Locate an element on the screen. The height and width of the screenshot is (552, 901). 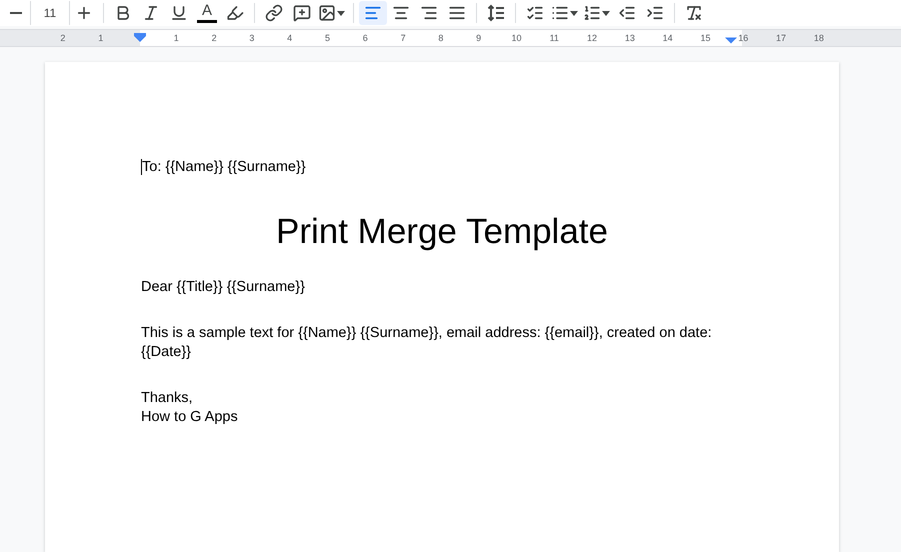
line-spacing-icon is located at coordinates (496, 13).